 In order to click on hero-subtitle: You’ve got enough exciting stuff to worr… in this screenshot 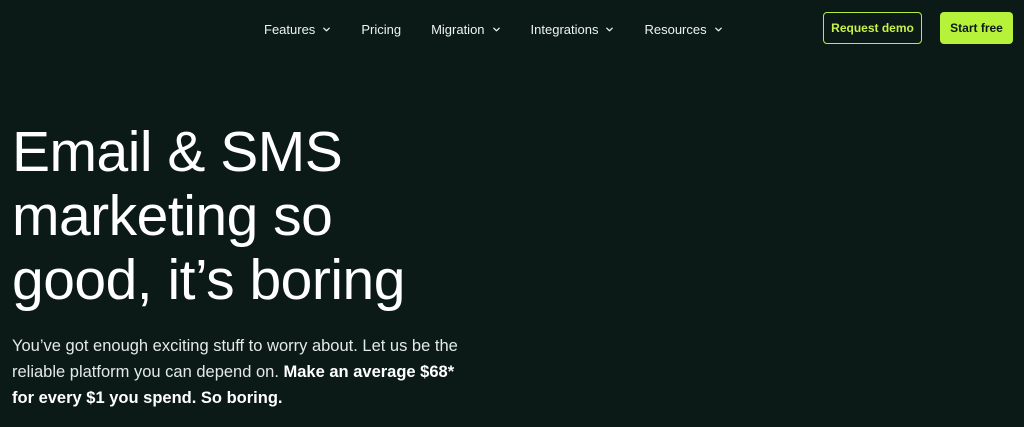, I will do `click(237, 372)`.